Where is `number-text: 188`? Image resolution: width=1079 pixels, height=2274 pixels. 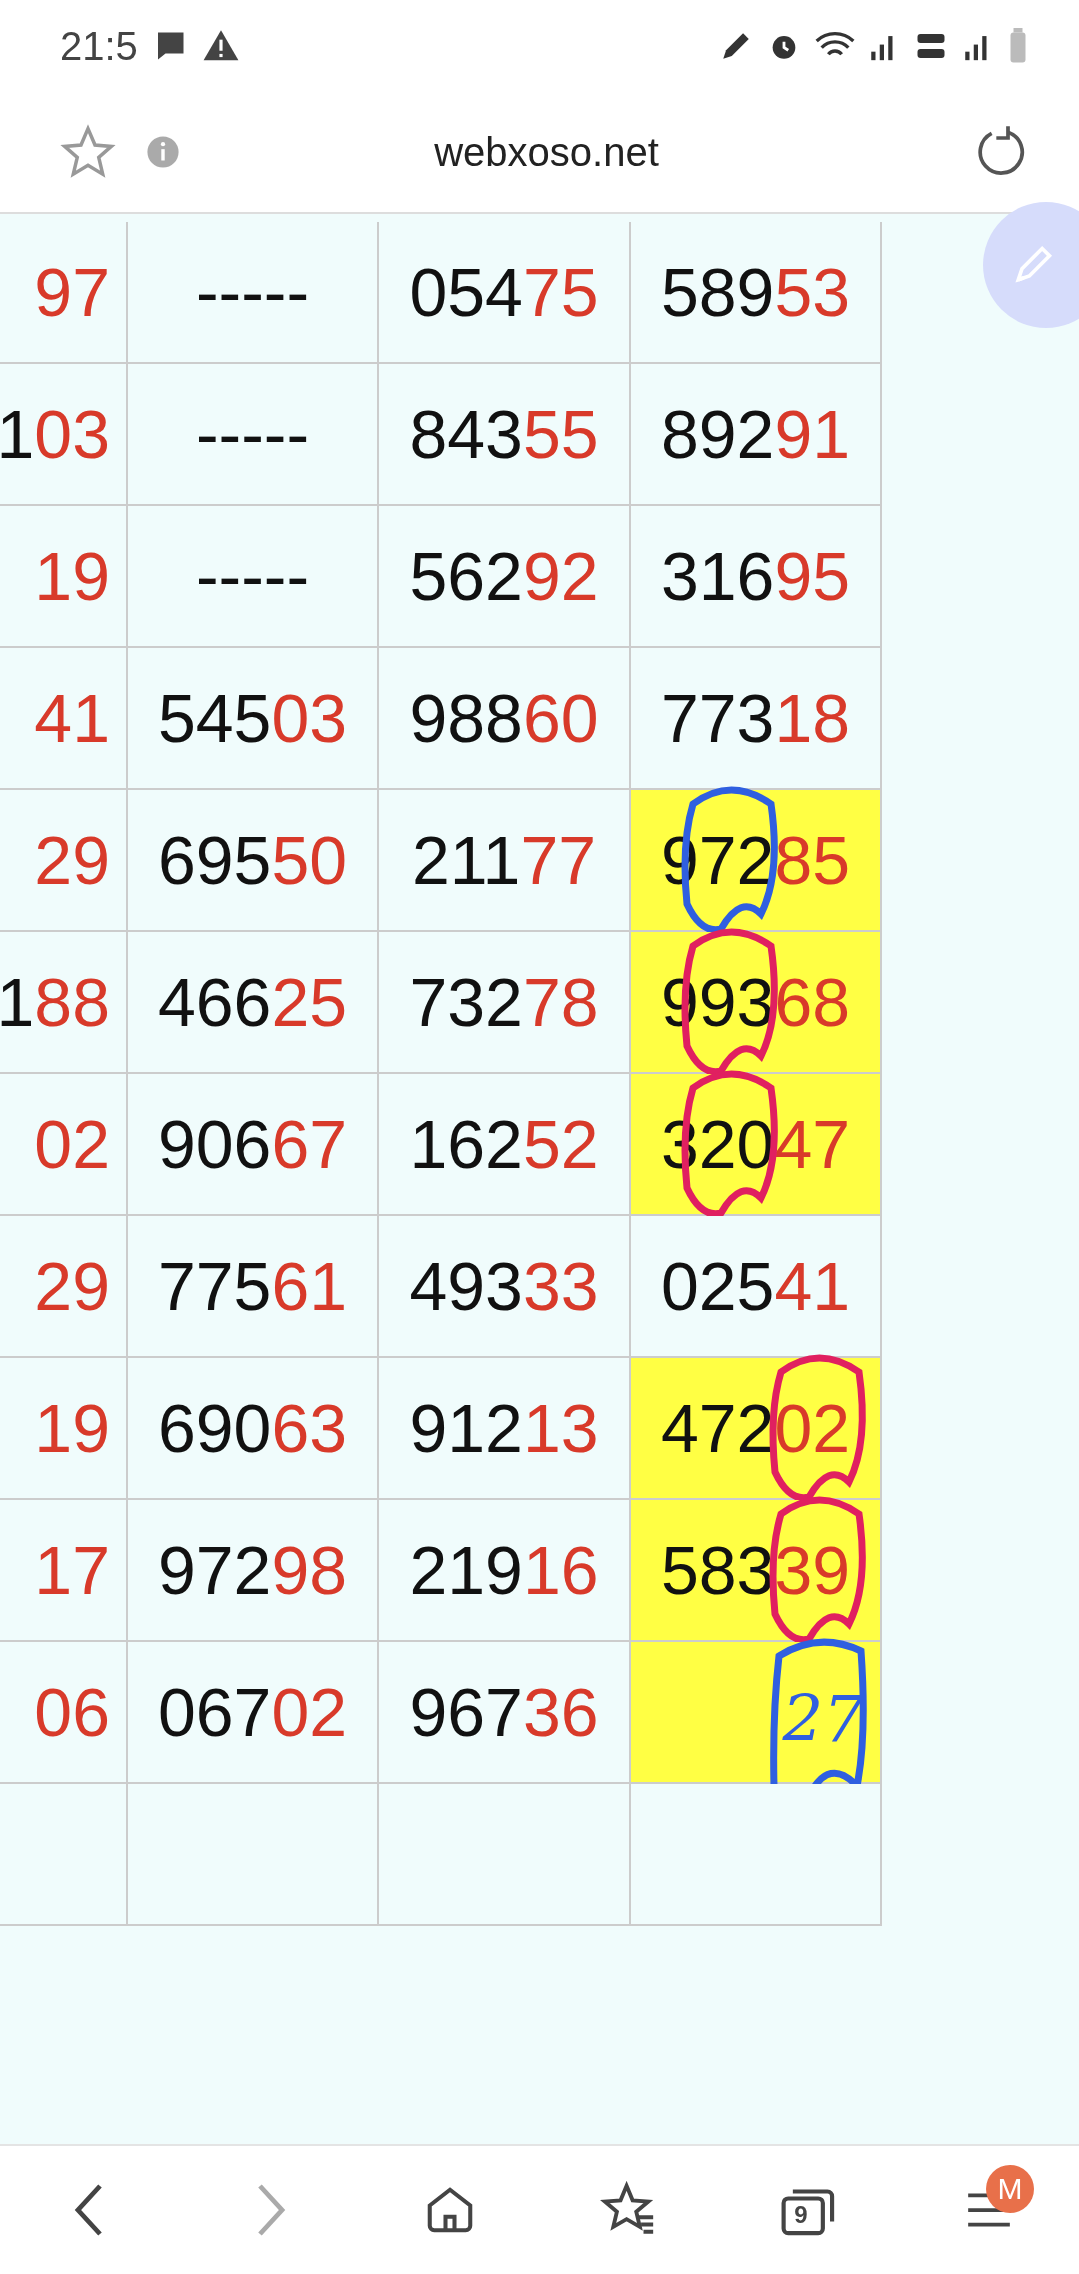 number-text: 188 is located at coordinates (55, 1002).